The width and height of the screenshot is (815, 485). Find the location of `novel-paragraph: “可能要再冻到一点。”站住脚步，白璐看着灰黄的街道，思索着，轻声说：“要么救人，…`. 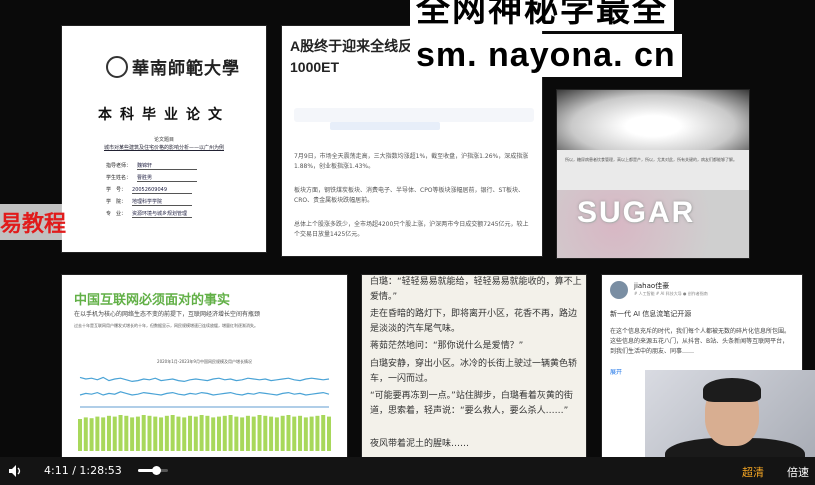

novel-paragraph: “可能要再冻到一点。”站住脚步，白璐看着灰黄的街道，思索着，轻声说：“要么救人，… is located at coordinates (471, 403).